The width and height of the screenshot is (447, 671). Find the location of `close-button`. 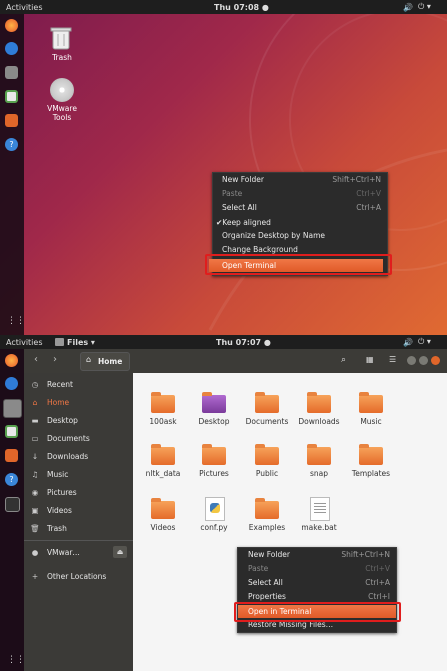

close-button is located at coordinates (435, 360).